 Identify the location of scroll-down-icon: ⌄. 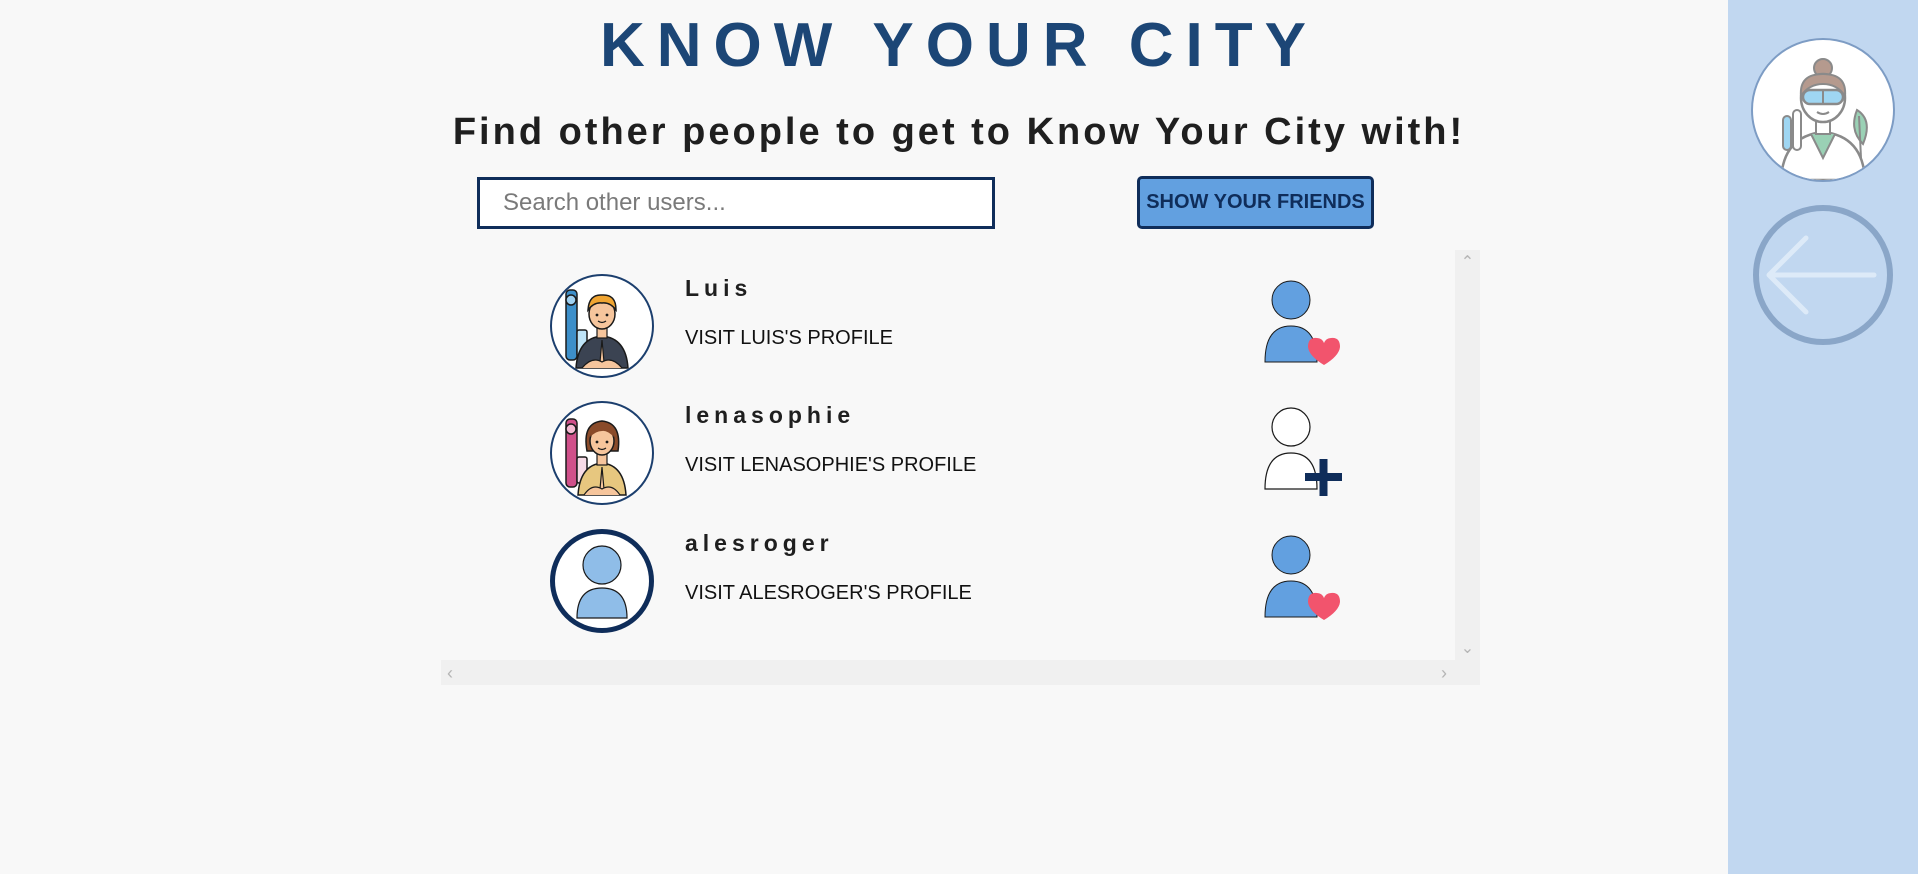
(1467, 648).